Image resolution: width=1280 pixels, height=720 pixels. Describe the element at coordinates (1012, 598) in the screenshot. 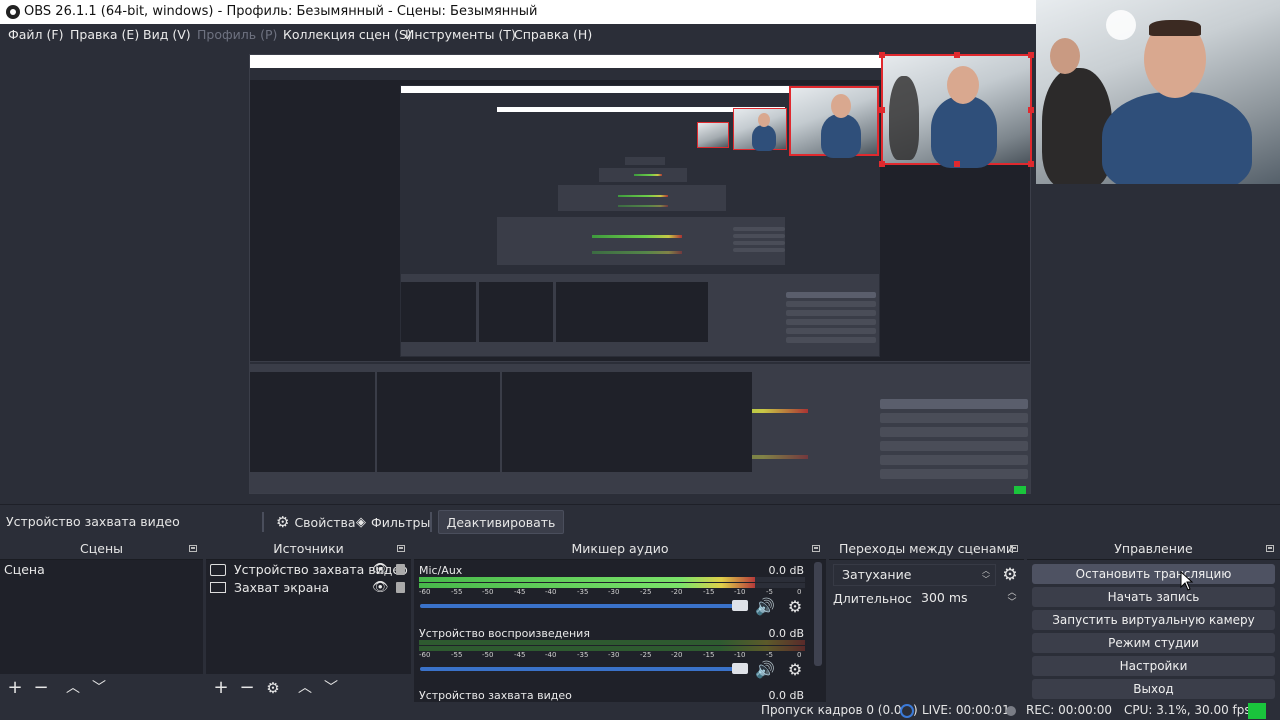

I see `duration-spin-icon: ︿ ﹀` at that location.